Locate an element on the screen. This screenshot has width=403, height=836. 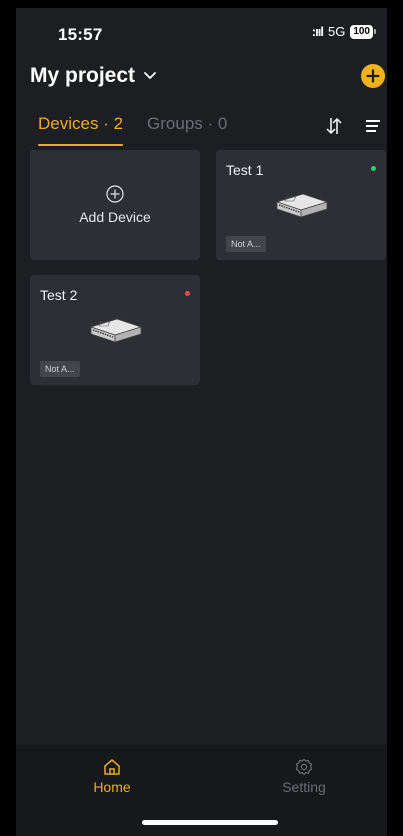
tab-groups: Groups · 0 is located at coordinates (187, 130).